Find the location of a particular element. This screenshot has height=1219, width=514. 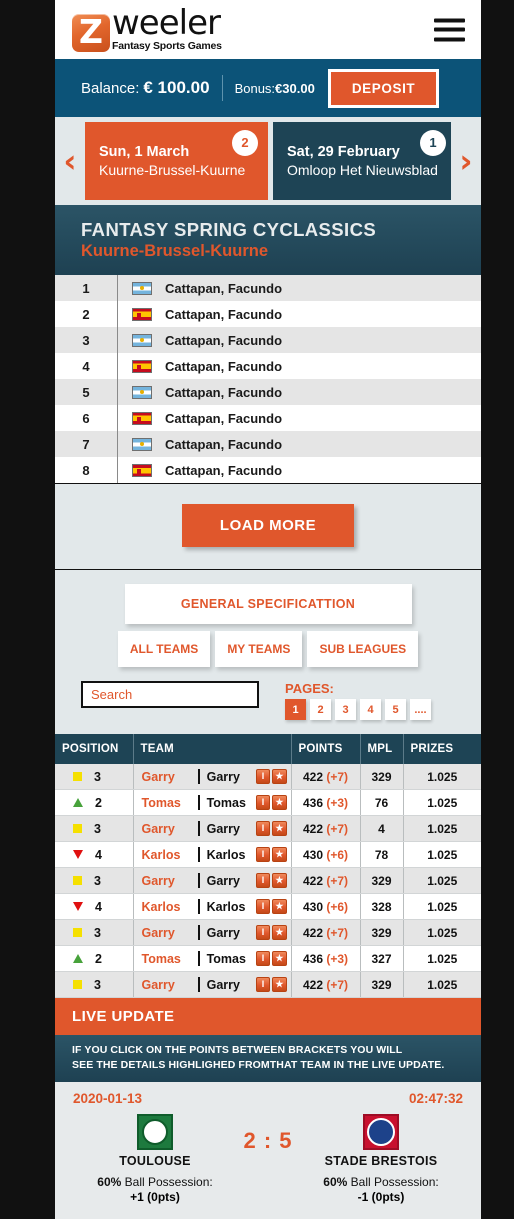

table-row: 4 Karlos Karlos I ★ 430 (+6) 328 1.025 is located at coordinates (268, 906).